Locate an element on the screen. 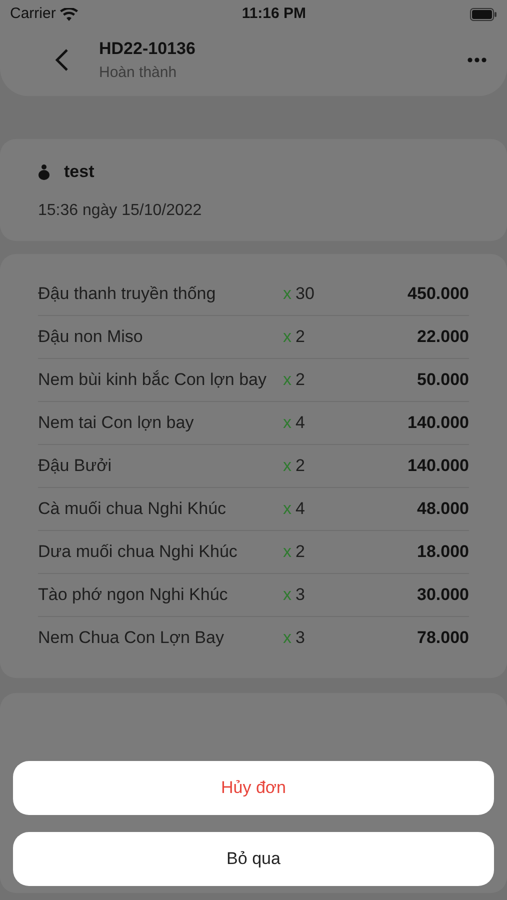 The height and width of the screenshot is (900, 507). item-price: 22.000 is located at coordinates (442, 337).